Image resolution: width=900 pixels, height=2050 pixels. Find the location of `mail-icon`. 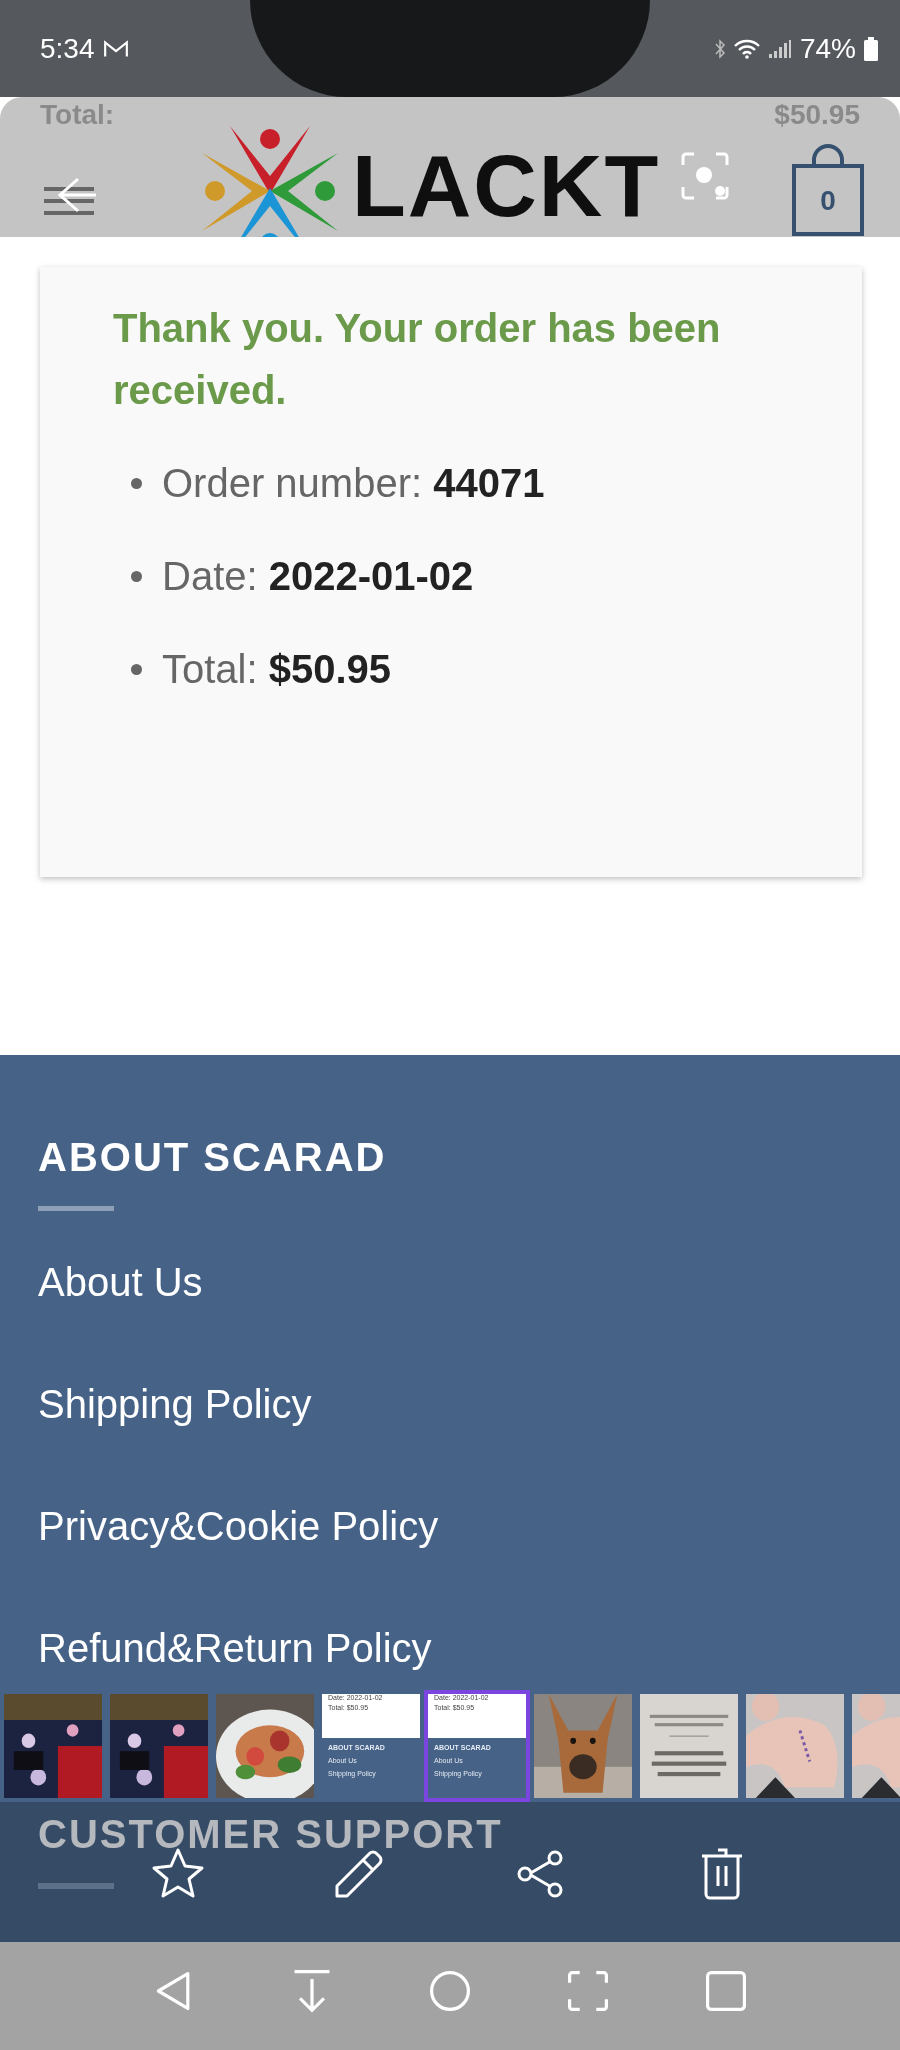

mail-icon is located at coordinates (115, 48).